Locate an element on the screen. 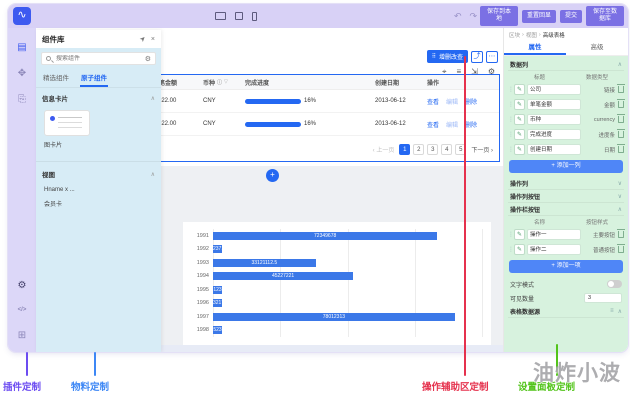 The height and width of the screenshot is (400, 630). component-tab: 精选组件 is located at coordinates (56, 78).